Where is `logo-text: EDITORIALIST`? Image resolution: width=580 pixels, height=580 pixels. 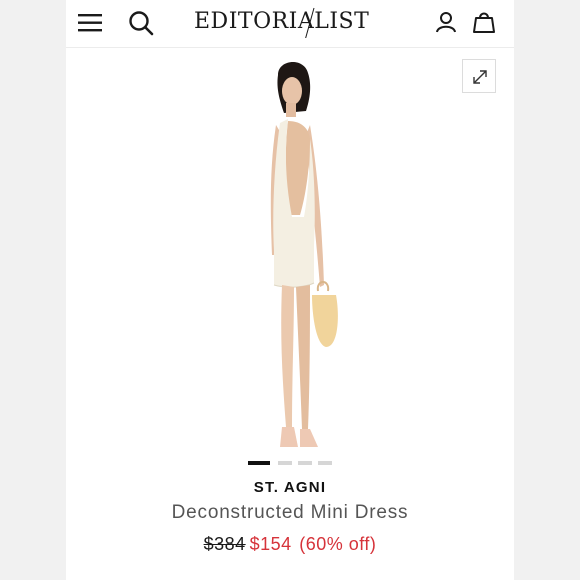 logo-text: EDITORIALIST is located at coordinates (282, 21).